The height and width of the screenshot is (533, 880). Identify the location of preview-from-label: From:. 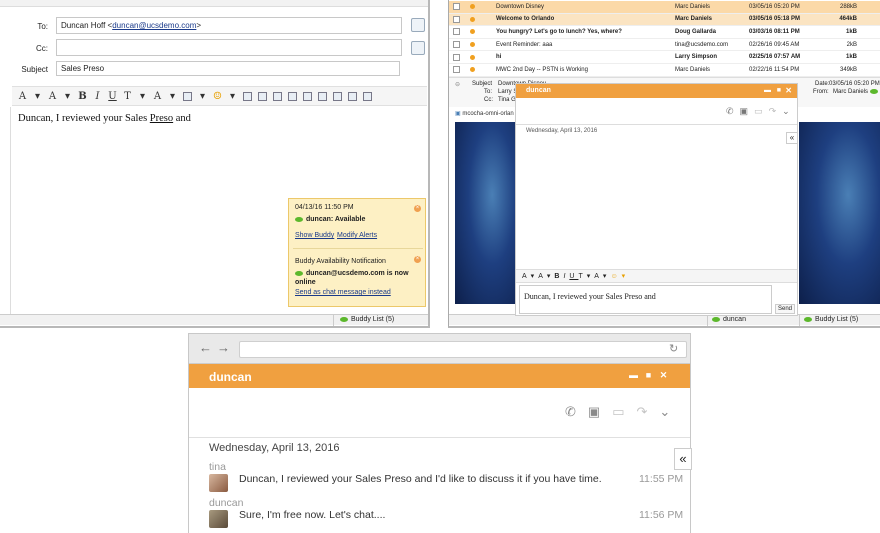
(821, 92).